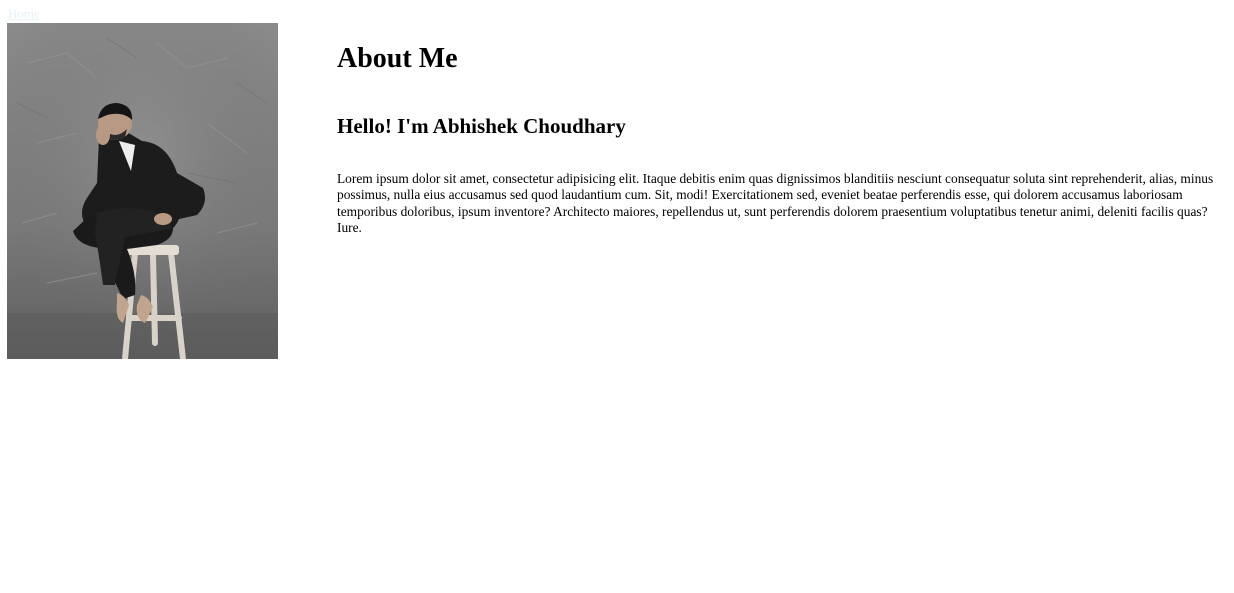 The width and height of the screenshot is (1234, 593). What do you see at coordinates (397, 58) in the screenshot?
I see `page-title: About Me` at bounding box center [397, 58].